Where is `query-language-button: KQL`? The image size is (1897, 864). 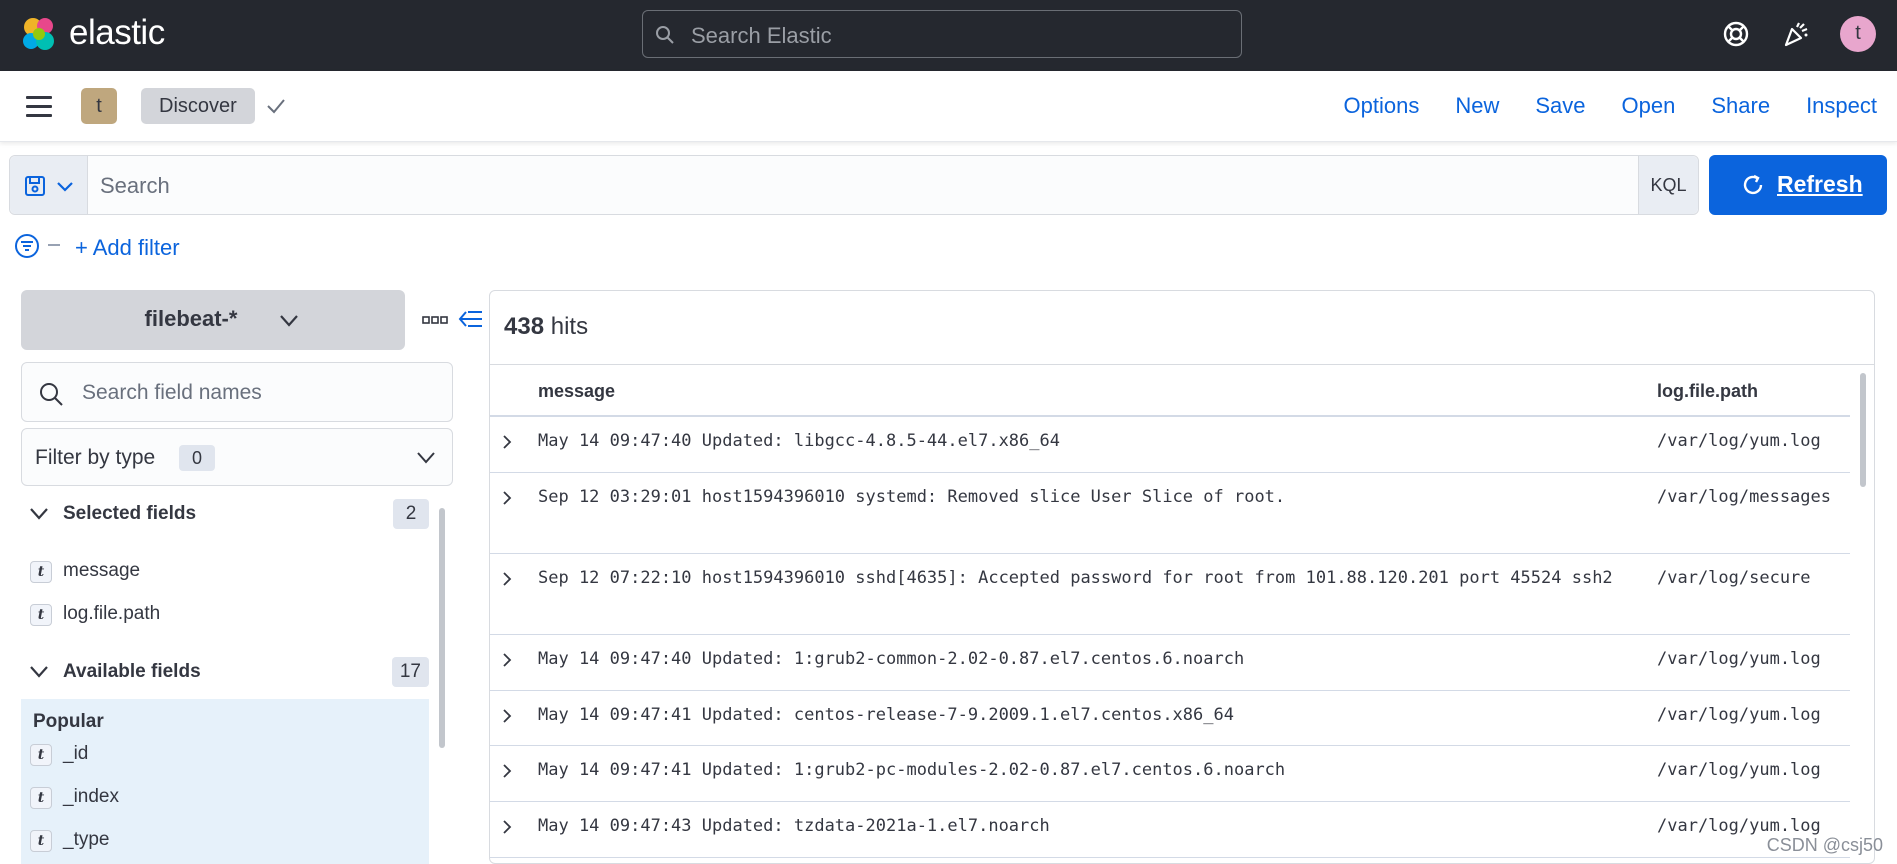
query-language-button: KQL is located at coordinates (1668, 185).